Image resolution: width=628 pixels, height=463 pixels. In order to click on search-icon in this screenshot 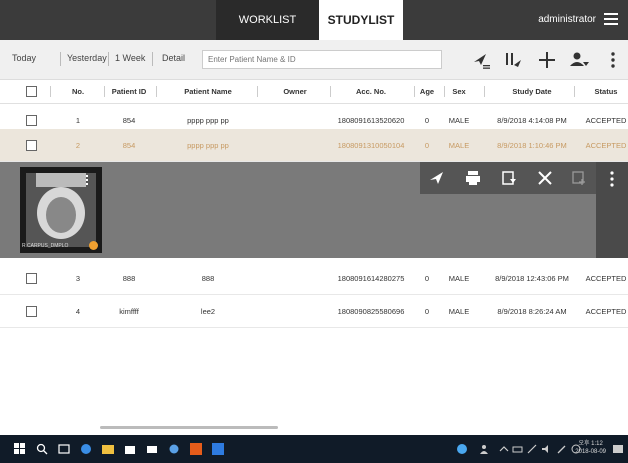, I will do `click(42, 449)`.